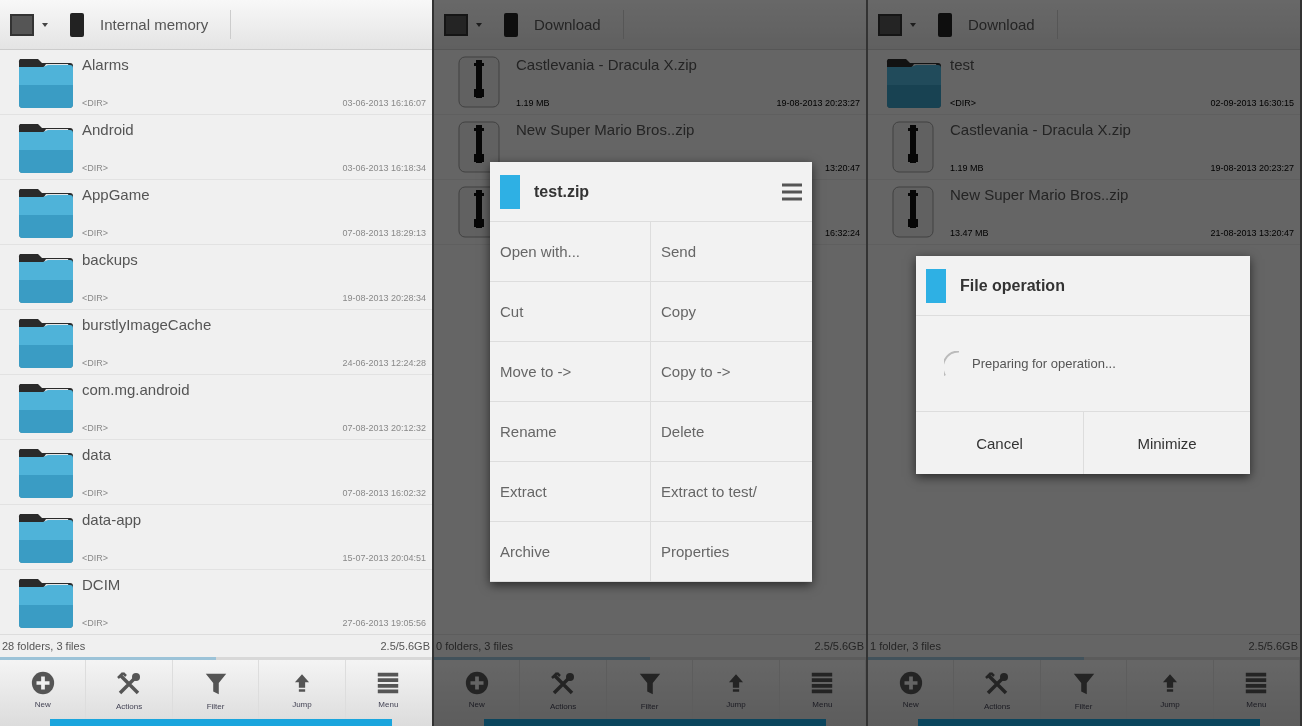  I want to click on file-date: 13:20:47, so click(842, 168).